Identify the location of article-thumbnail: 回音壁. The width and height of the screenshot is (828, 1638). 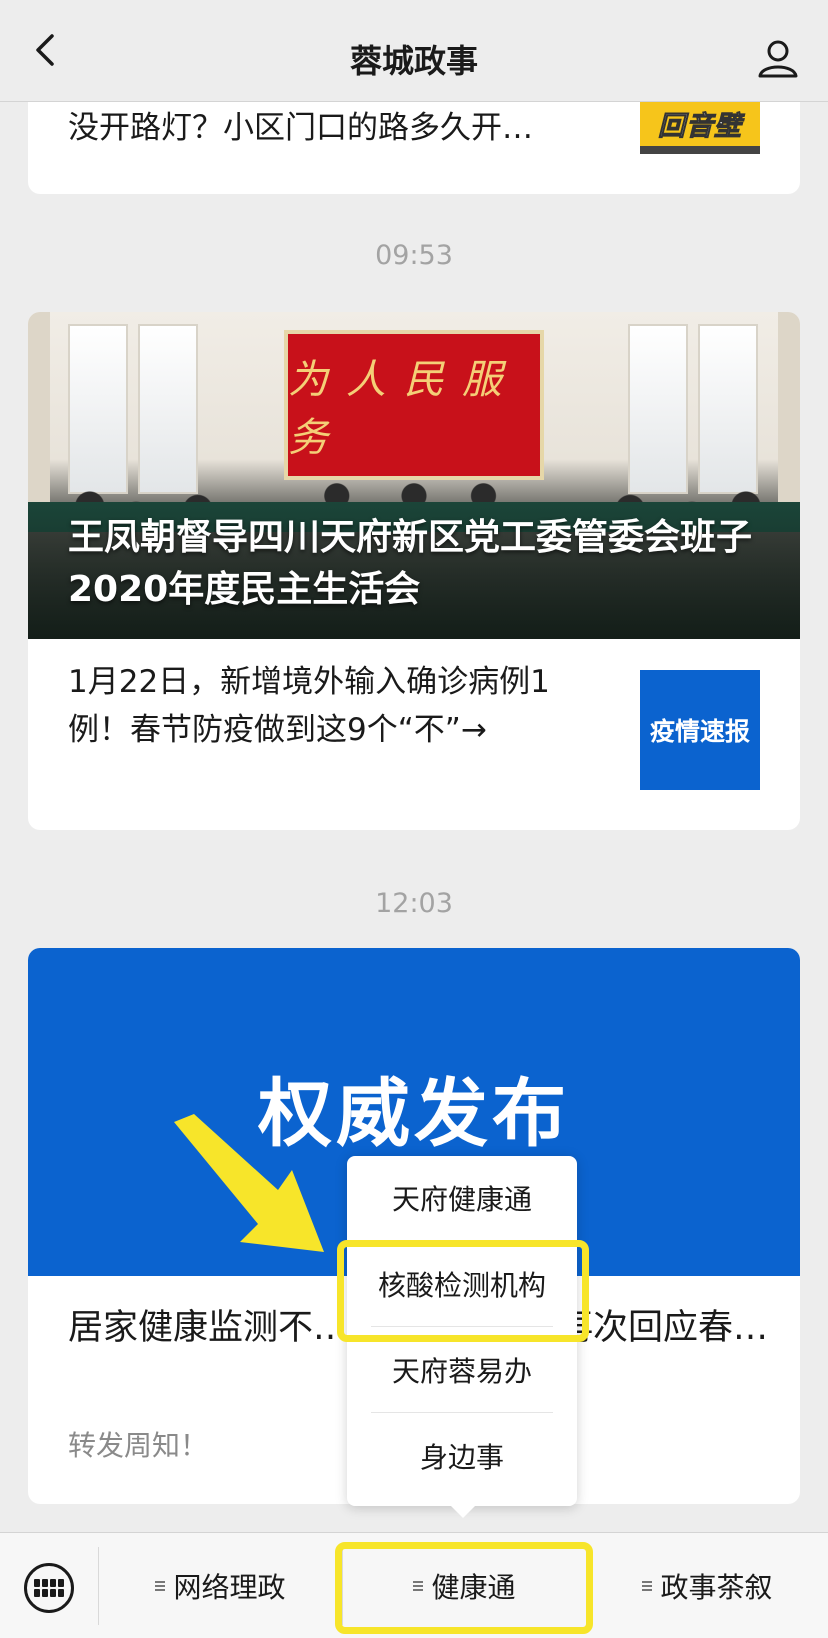
(700, 127).